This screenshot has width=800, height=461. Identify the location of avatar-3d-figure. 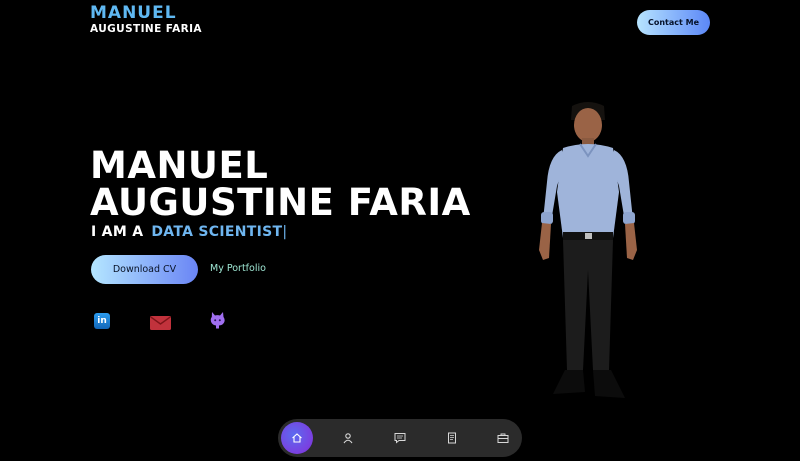
(588, 259).